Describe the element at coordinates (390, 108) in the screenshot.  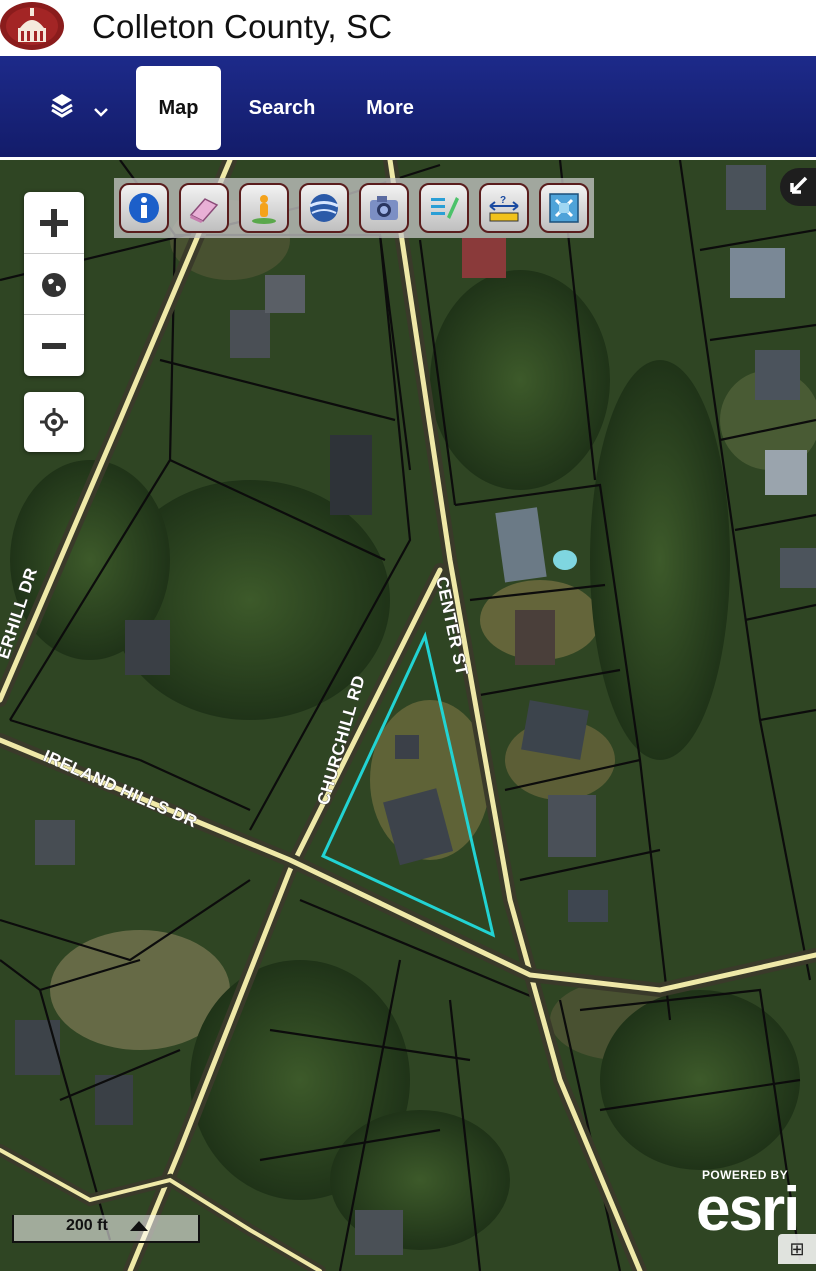
I see `tab-more: More` at that location.